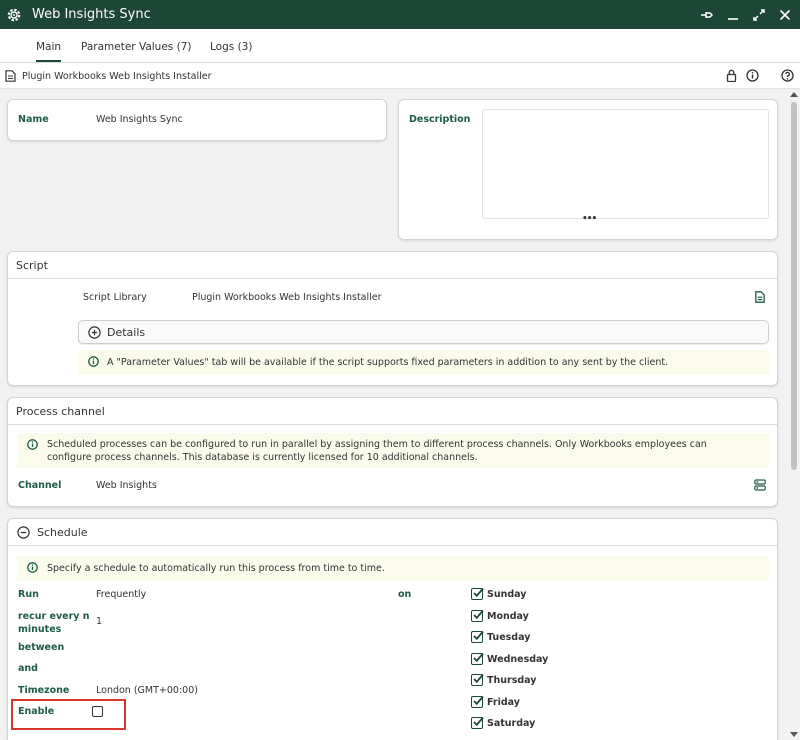  I want to click on script-library-label: Script Library, so click(115, 297).